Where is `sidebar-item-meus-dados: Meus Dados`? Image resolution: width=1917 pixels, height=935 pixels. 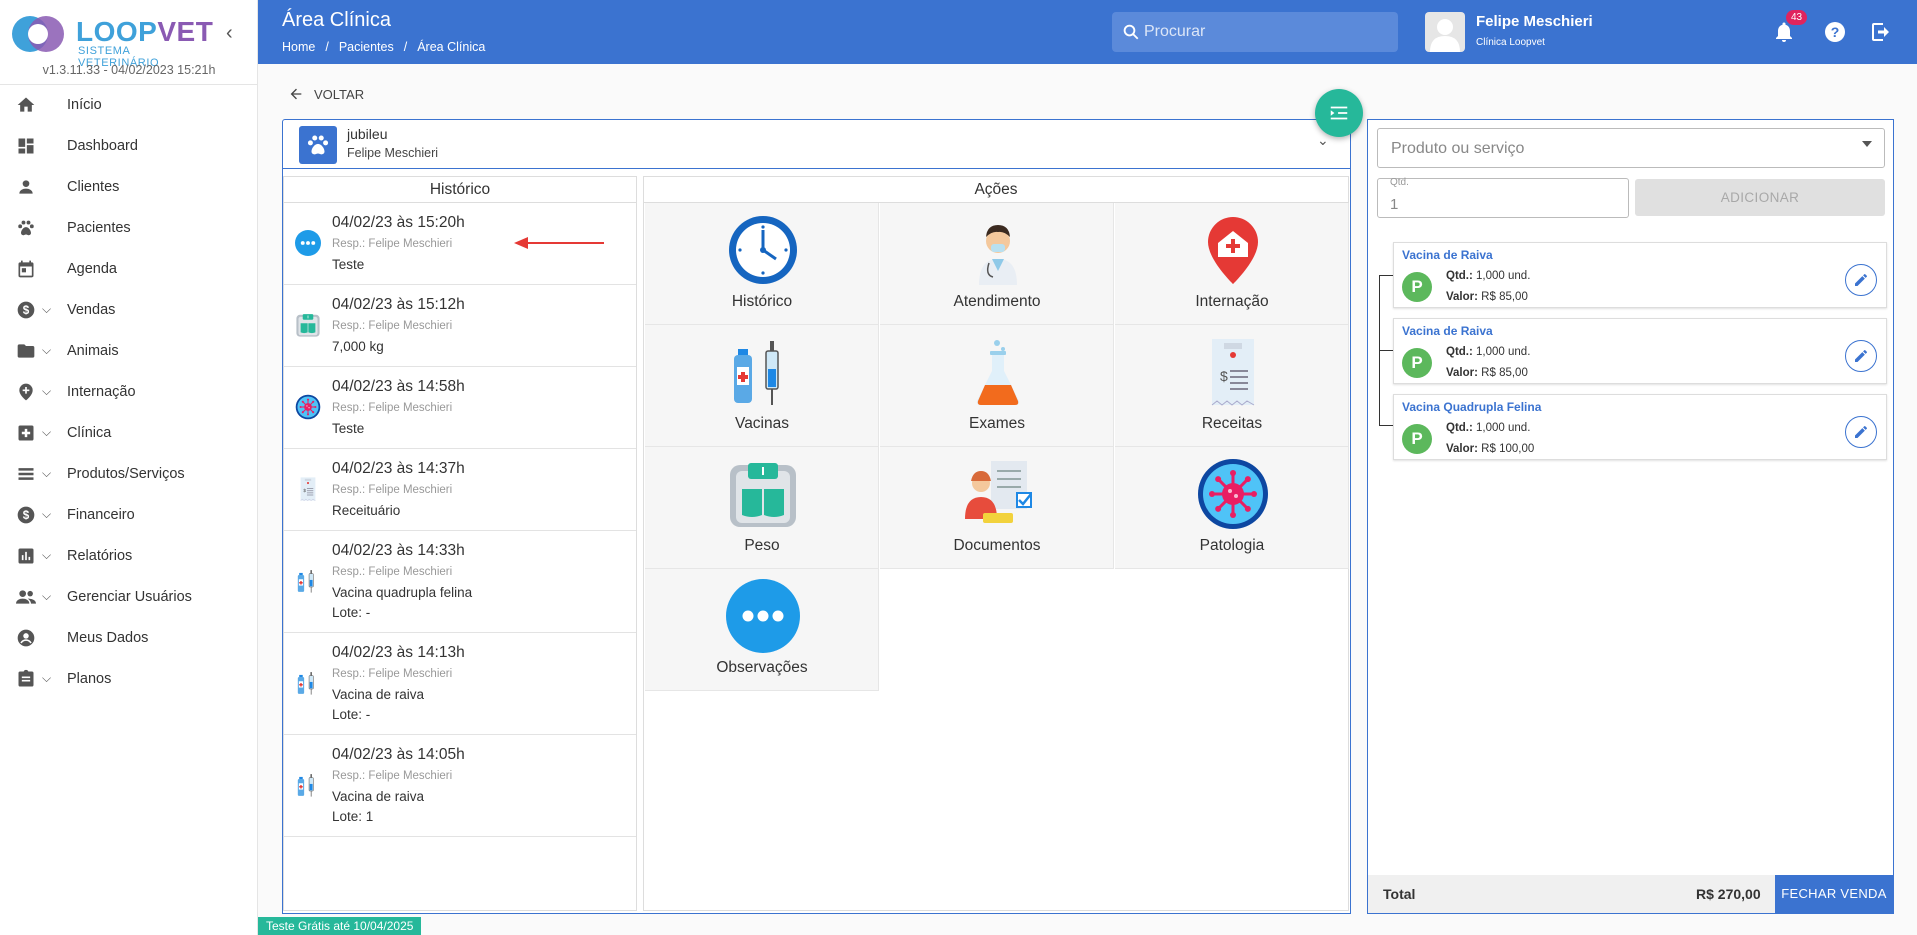 sidebar-item-meus-dados: Meus Dados is located at coordinates (129, 637).